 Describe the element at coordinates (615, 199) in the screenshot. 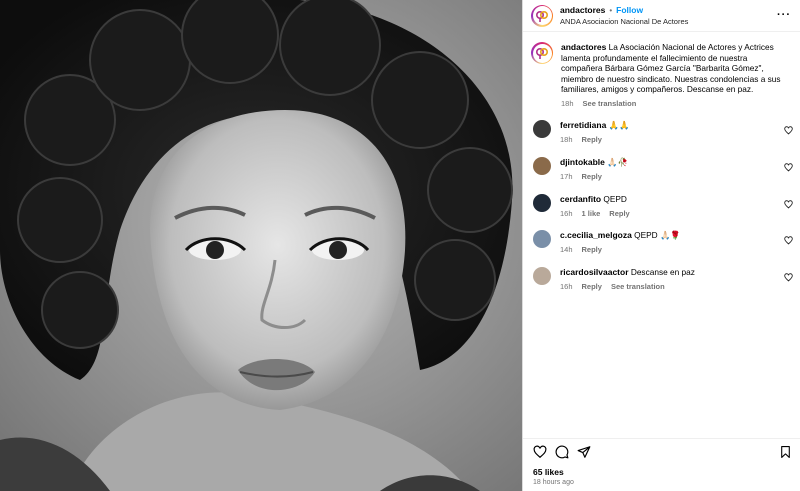

I see `comment-text: QEPD` at that location.